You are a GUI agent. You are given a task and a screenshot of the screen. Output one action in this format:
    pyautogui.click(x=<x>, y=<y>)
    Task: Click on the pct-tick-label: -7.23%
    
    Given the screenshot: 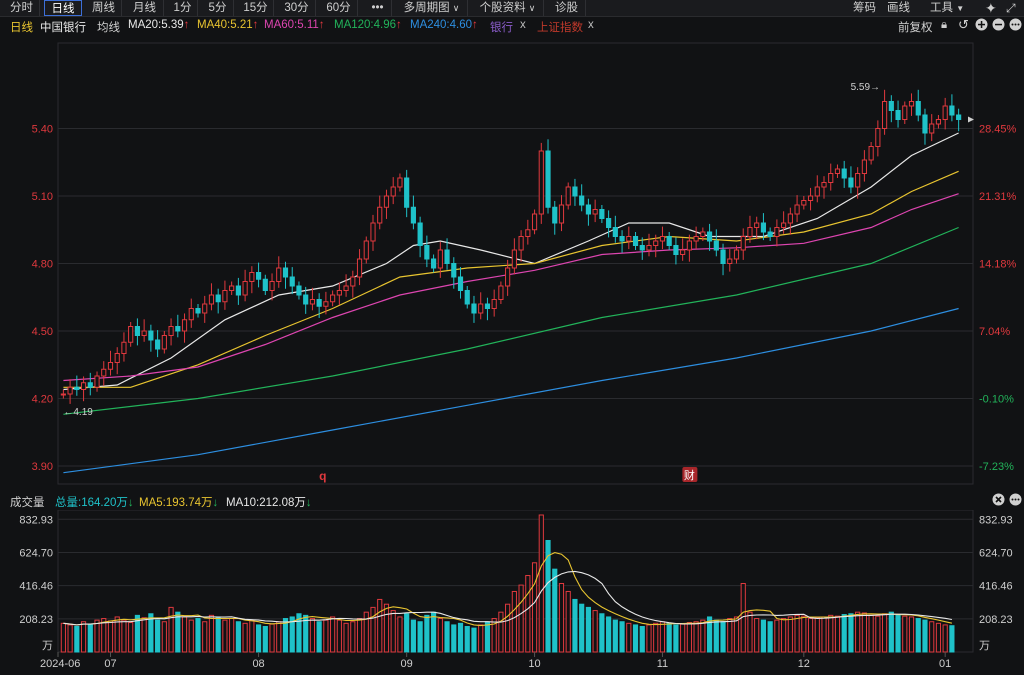 What is the action you would take?
    pyautogui.click(x=996, y=467)
    